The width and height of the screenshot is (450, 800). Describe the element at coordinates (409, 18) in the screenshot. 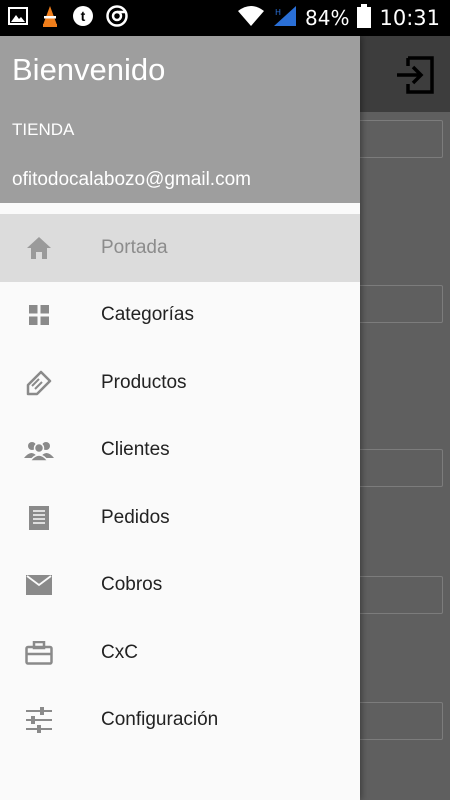

I see `clock: 10:31` at that location.